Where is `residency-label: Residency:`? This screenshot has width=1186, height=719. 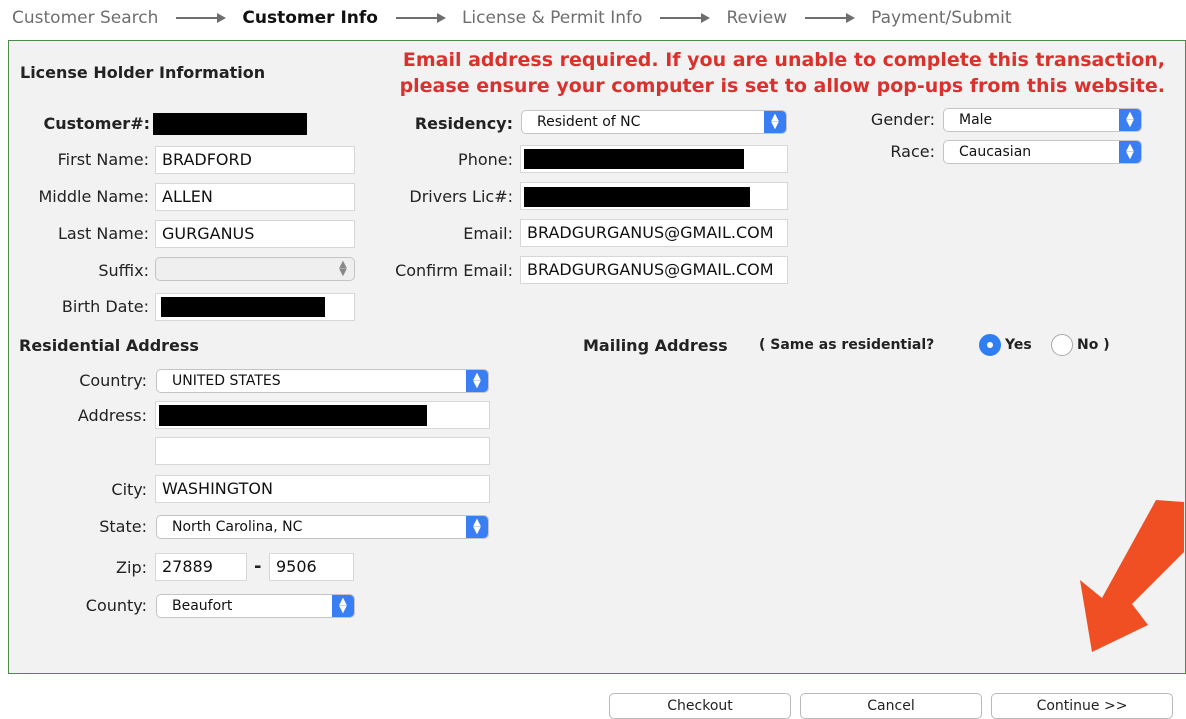 residency-label: Residency: is located at coordinates (463, 123).